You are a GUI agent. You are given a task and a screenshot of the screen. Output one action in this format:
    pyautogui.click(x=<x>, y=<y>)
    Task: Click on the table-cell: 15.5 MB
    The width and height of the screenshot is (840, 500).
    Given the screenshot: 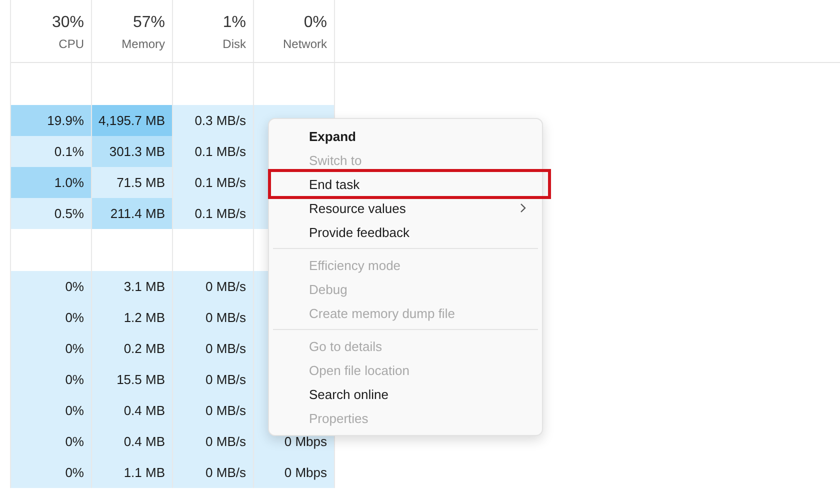 What is the action you would take?
    pyautogui.click(x=132, y=379)
    